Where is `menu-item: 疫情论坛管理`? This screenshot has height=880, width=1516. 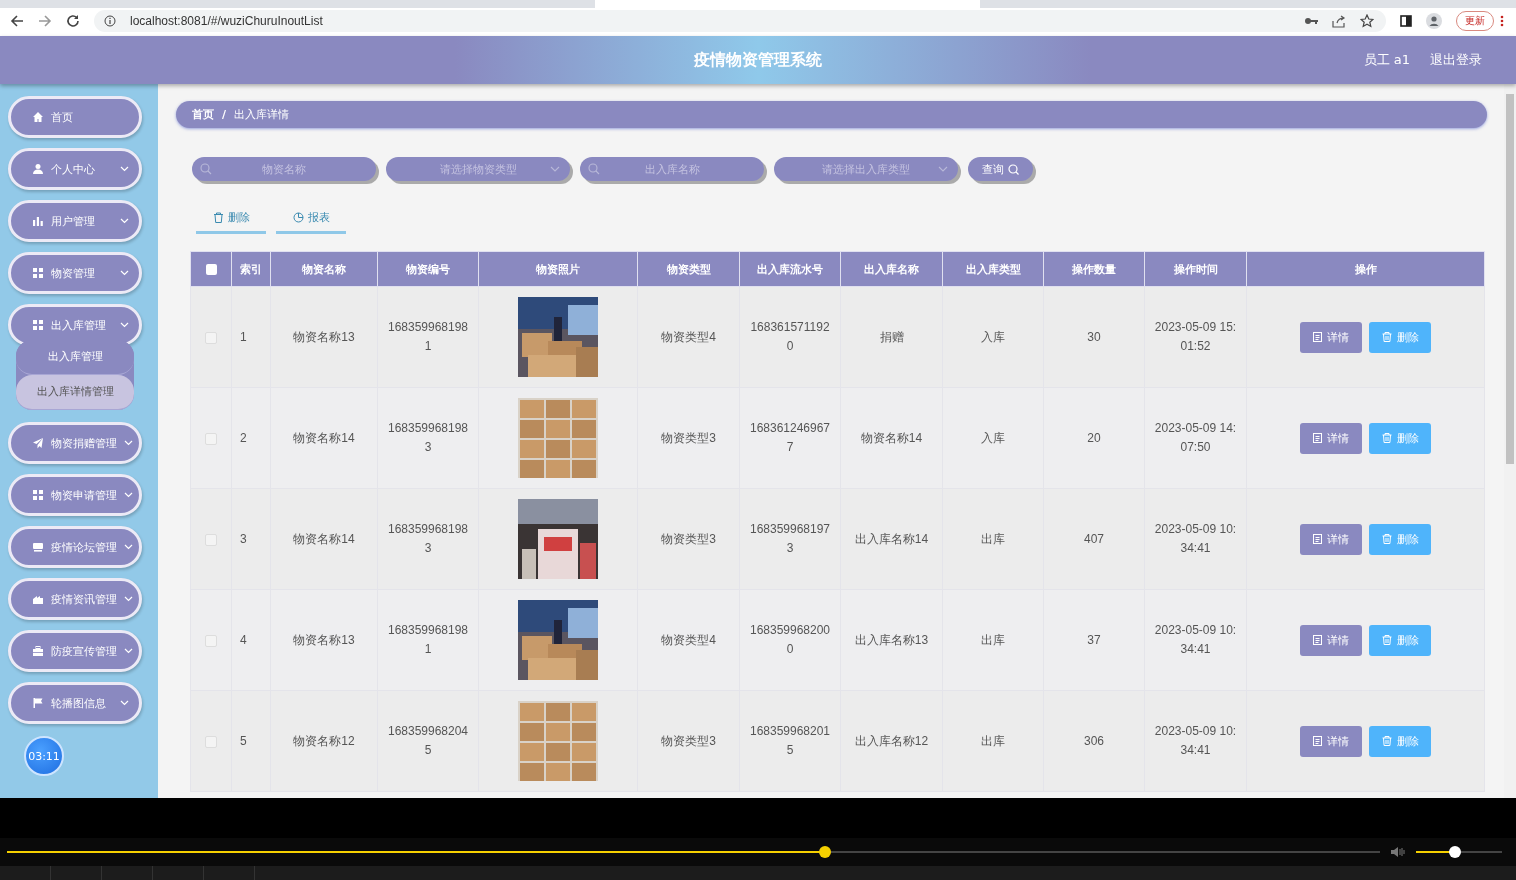
menu-item: 疫情论坛管理 is located at coordinates (75, 547).